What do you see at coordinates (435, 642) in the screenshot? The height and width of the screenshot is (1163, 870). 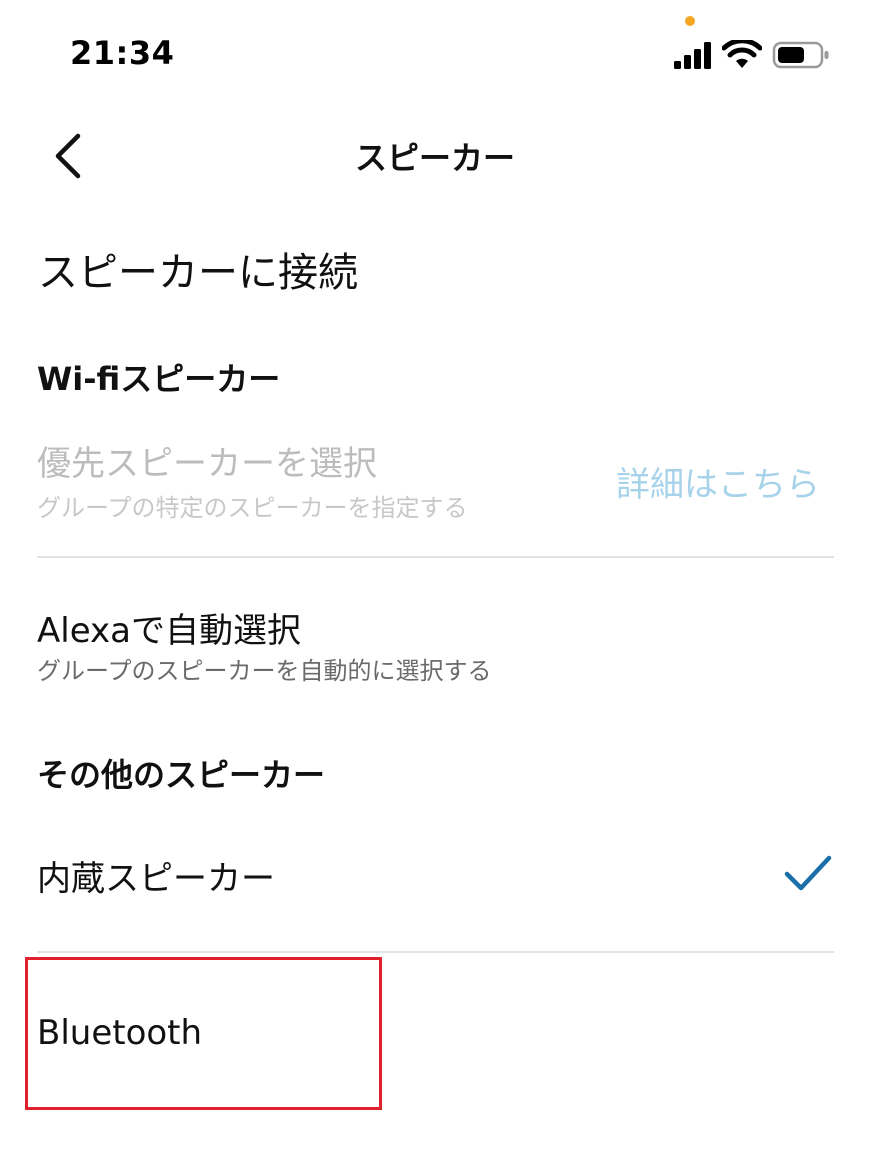 I see `alexa-auto-select-option: Alexaで自動選択 グループのスピーカーを自動的に選択する` at bounding box center [435, 642].